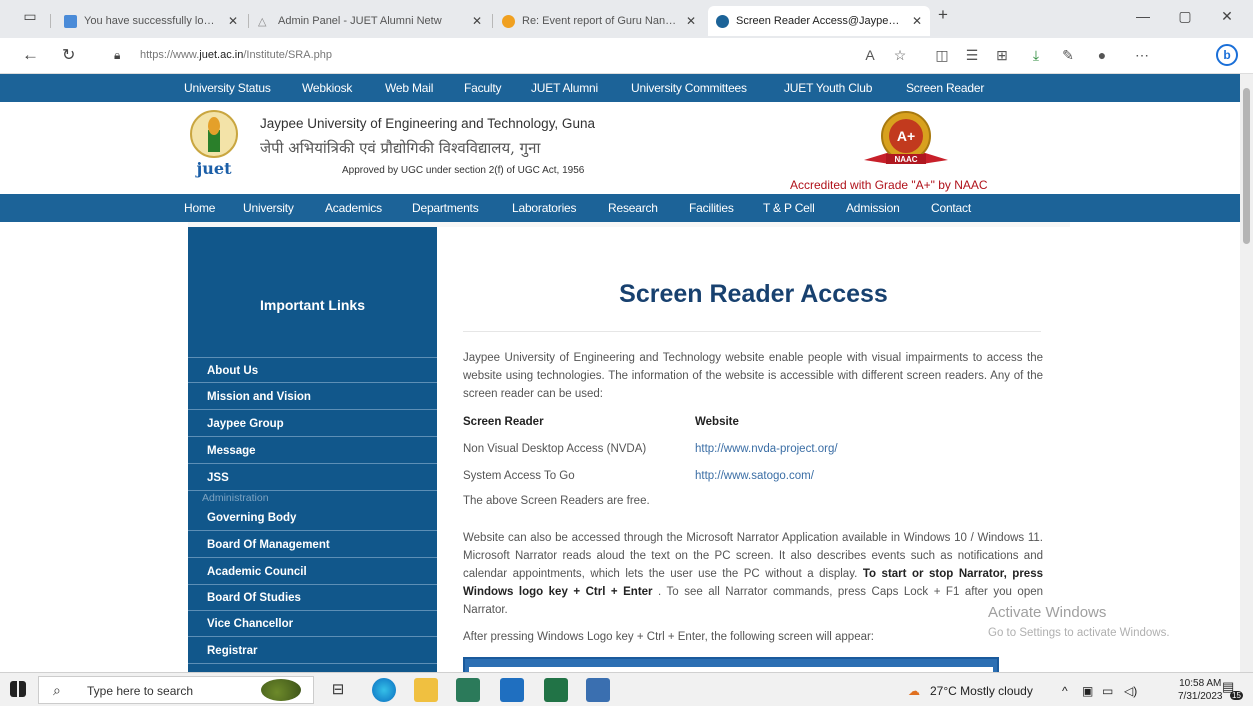 This screenshot has height=706, width=1253. Describe the element at coordinates (754, 476) in the screenshot. I see `reader-link-satogo: http://www.satogo.com/` at that location.